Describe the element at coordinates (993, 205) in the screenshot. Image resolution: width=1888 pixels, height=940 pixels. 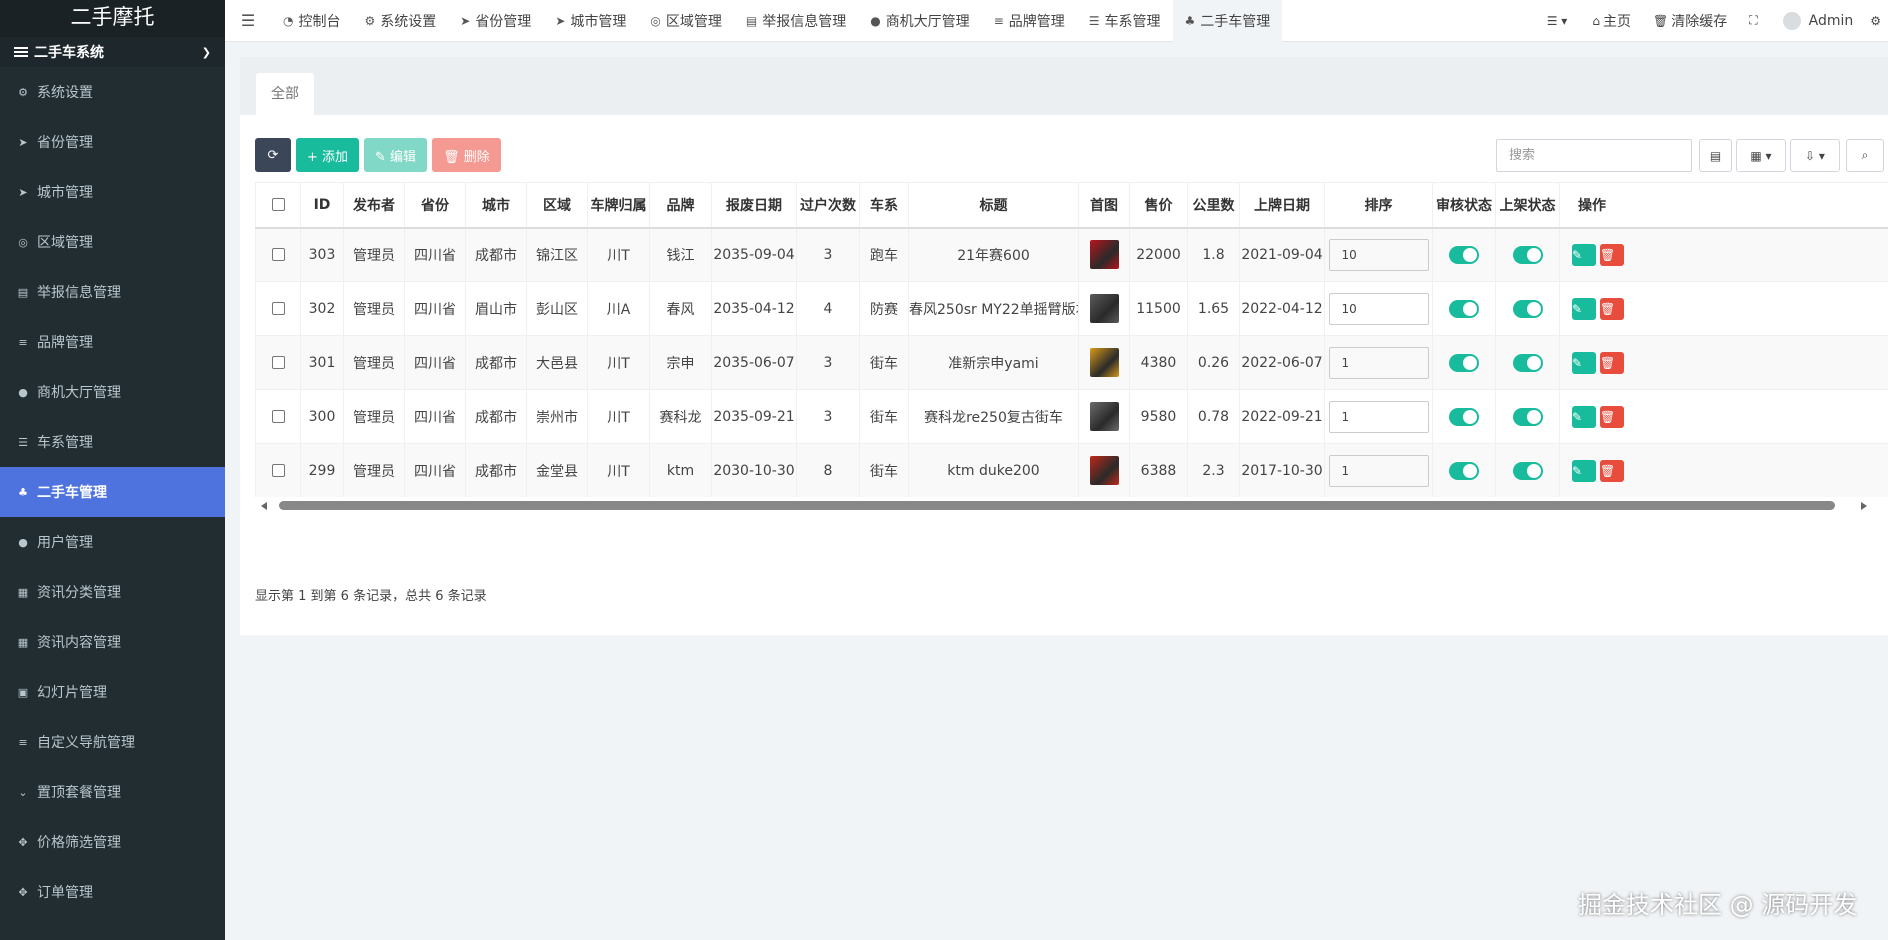
I see `column-header: 标题` at that location.